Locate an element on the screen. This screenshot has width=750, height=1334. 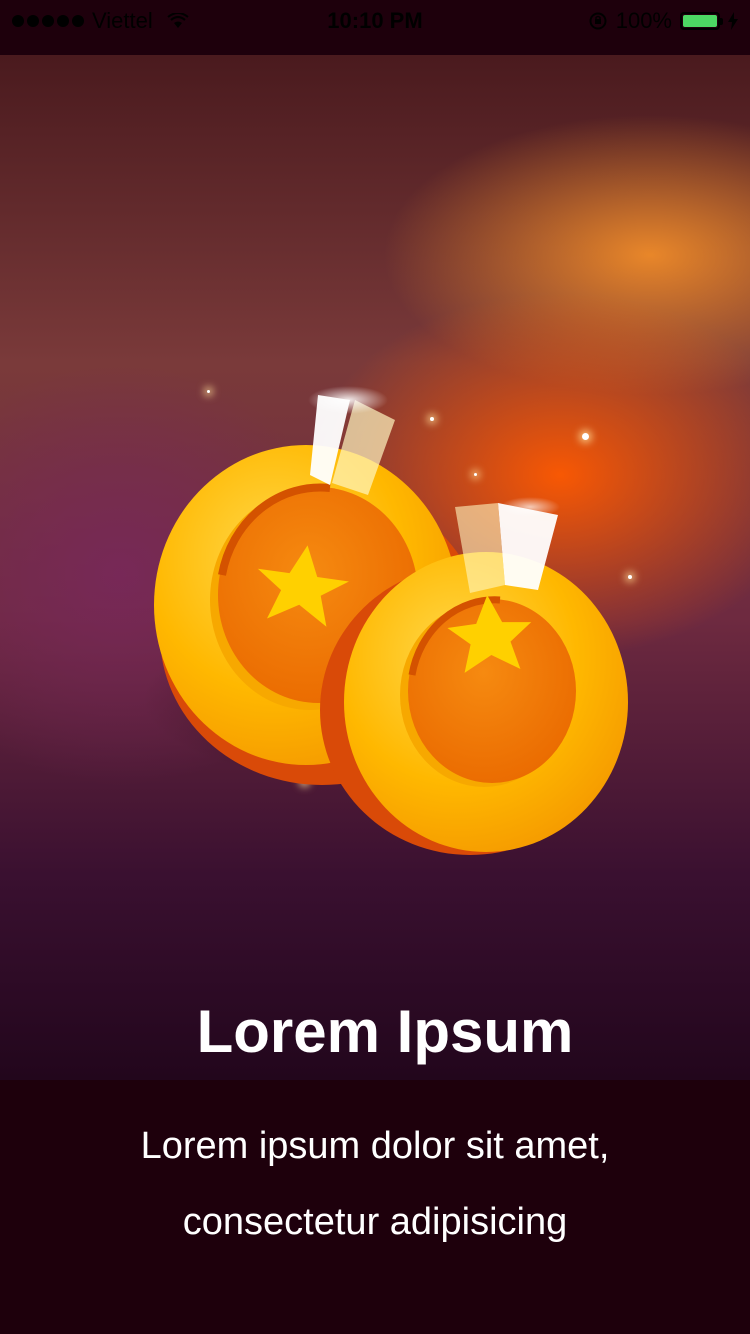
onboarding-title: Lorem Ipsum is located at coordinates (385, 1031).